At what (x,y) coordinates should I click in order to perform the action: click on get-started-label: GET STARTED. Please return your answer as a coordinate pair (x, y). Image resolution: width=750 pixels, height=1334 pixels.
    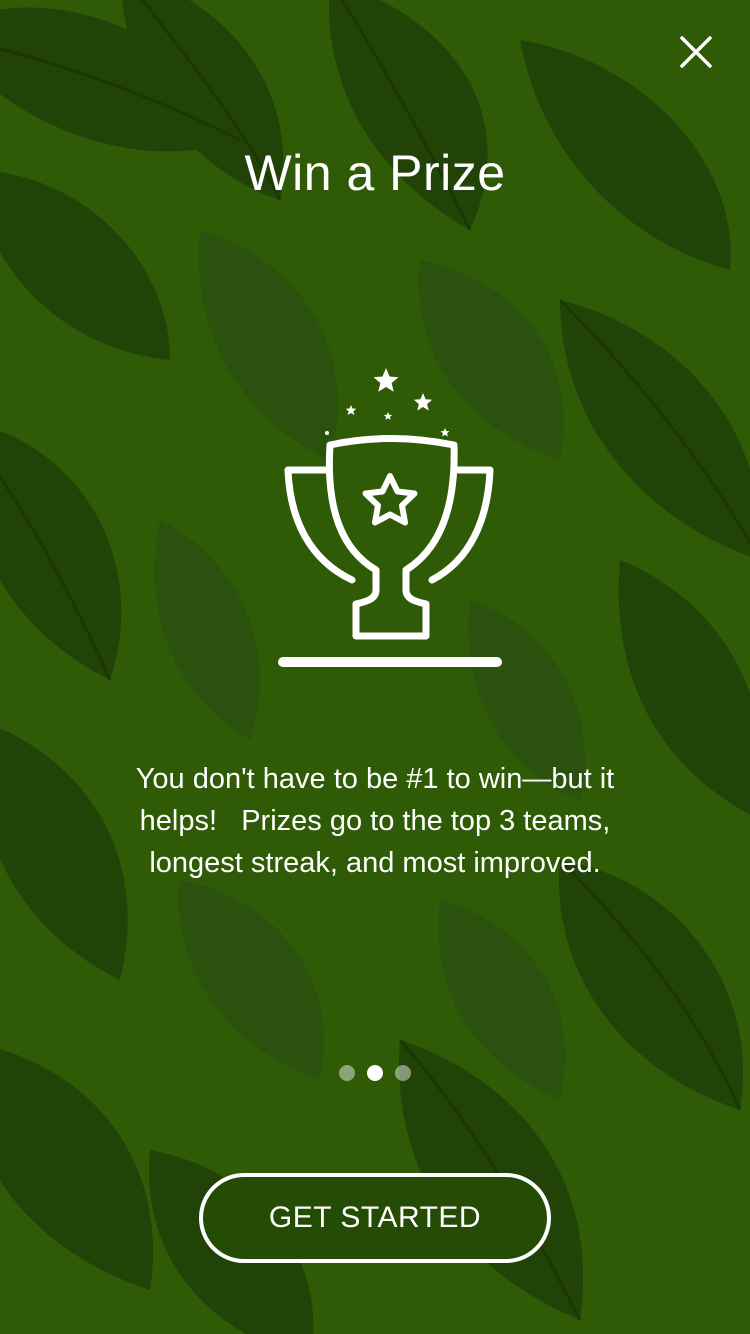
    Looking at the image, I should click on (375, 1217).